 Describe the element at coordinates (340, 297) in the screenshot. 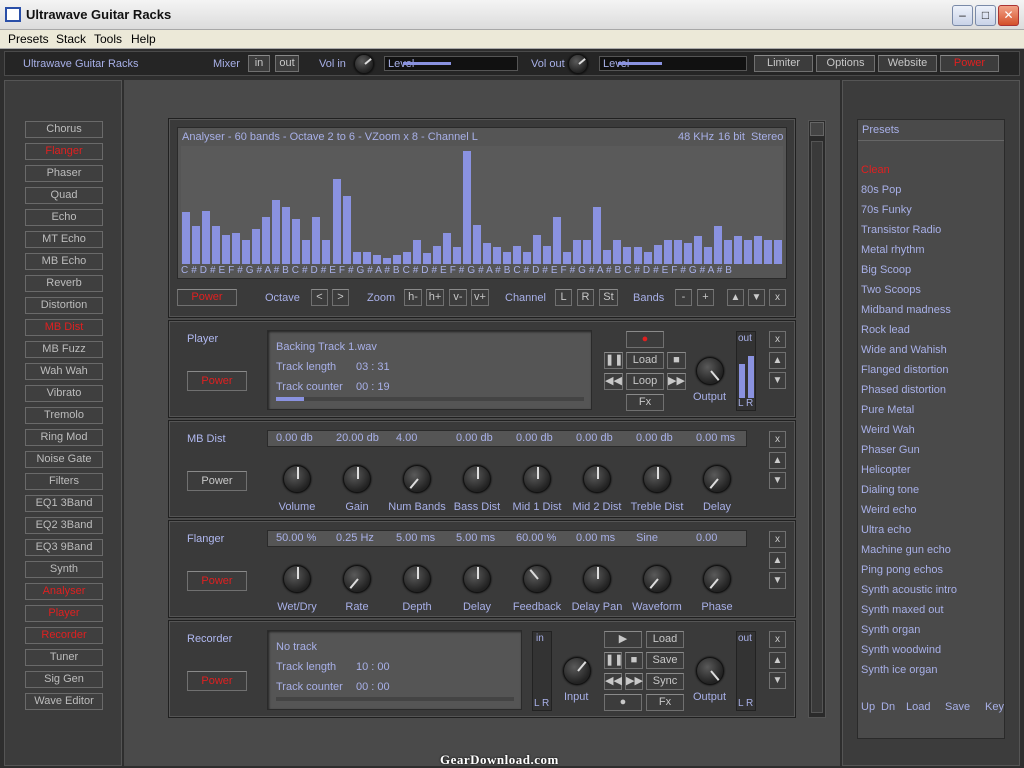

I see `octave-up-button: >` at that location.